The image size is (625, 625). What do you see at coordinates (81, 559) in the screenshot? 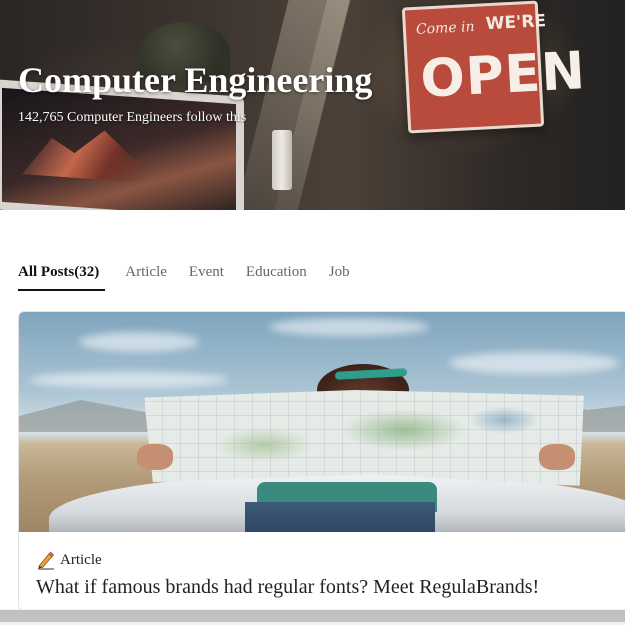
I see `post-category-label: Article` at bounding box center [81, 559].